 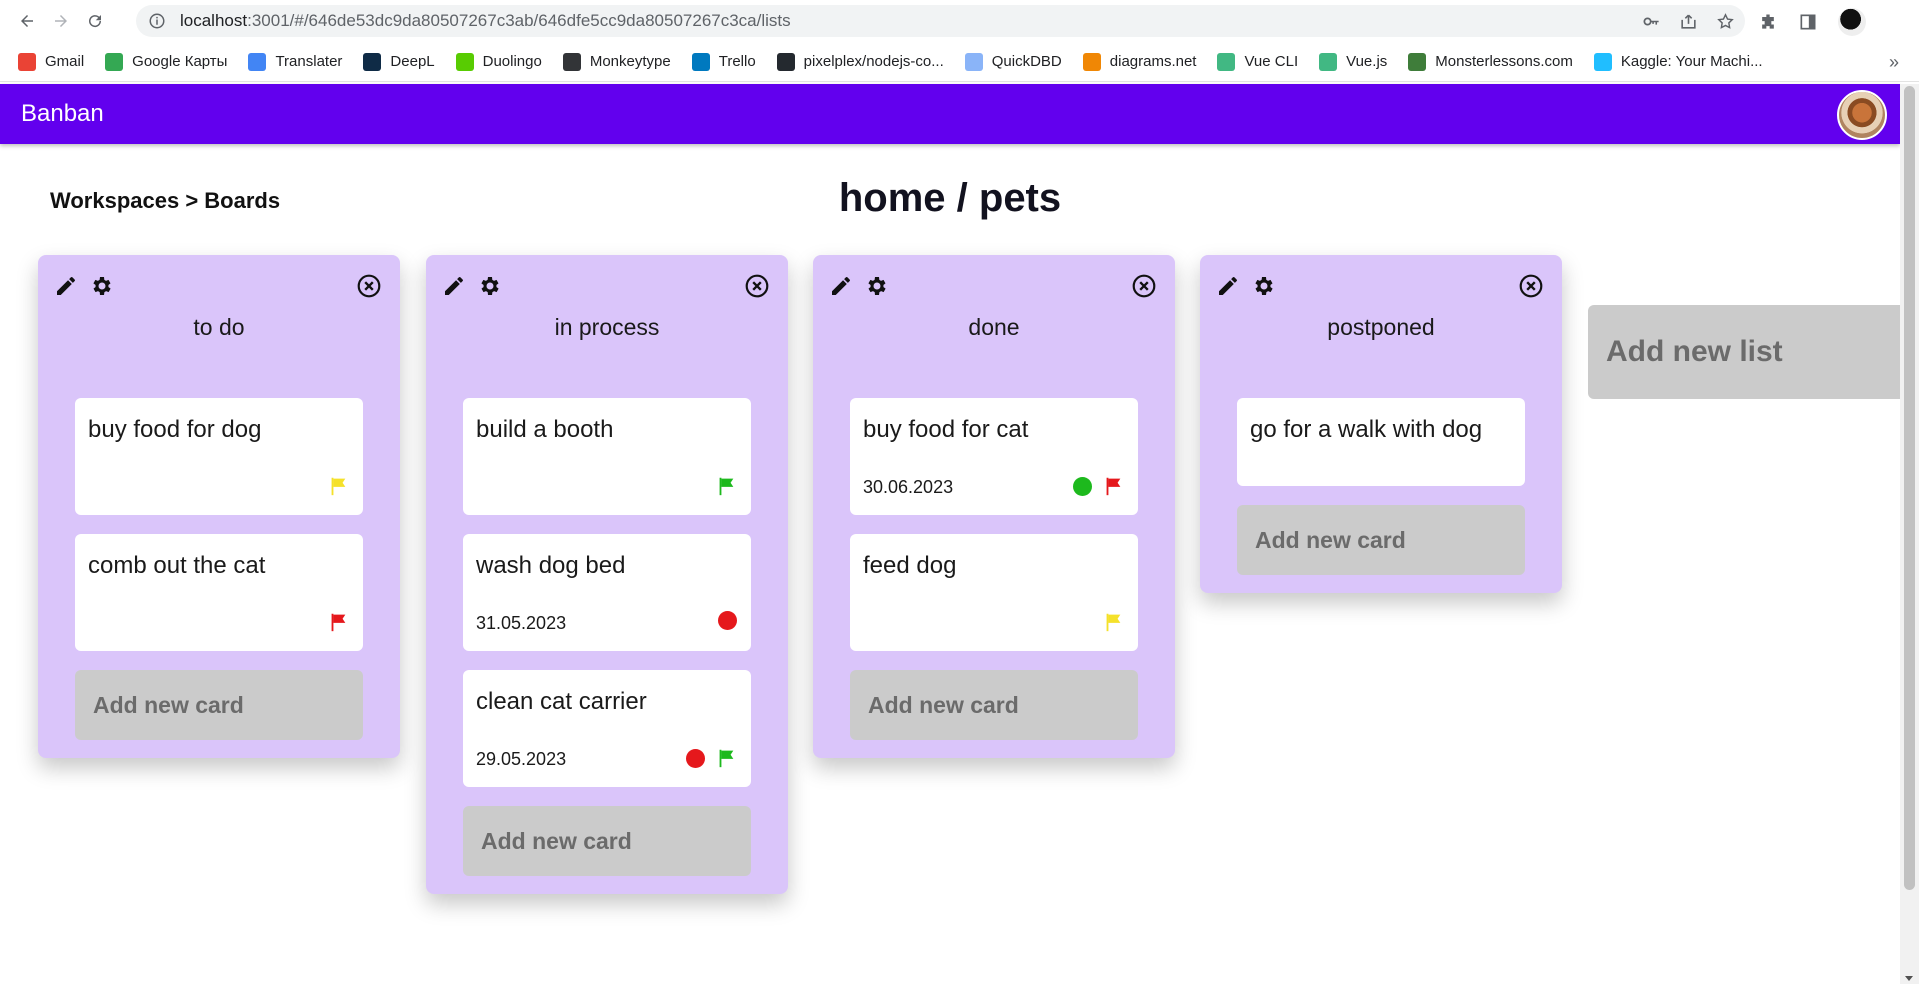 What do you see at coordinates (994, 456) in the screenshot?
I see `card: buy food for cat 30.06.2023` at bounding box center [994, 456].